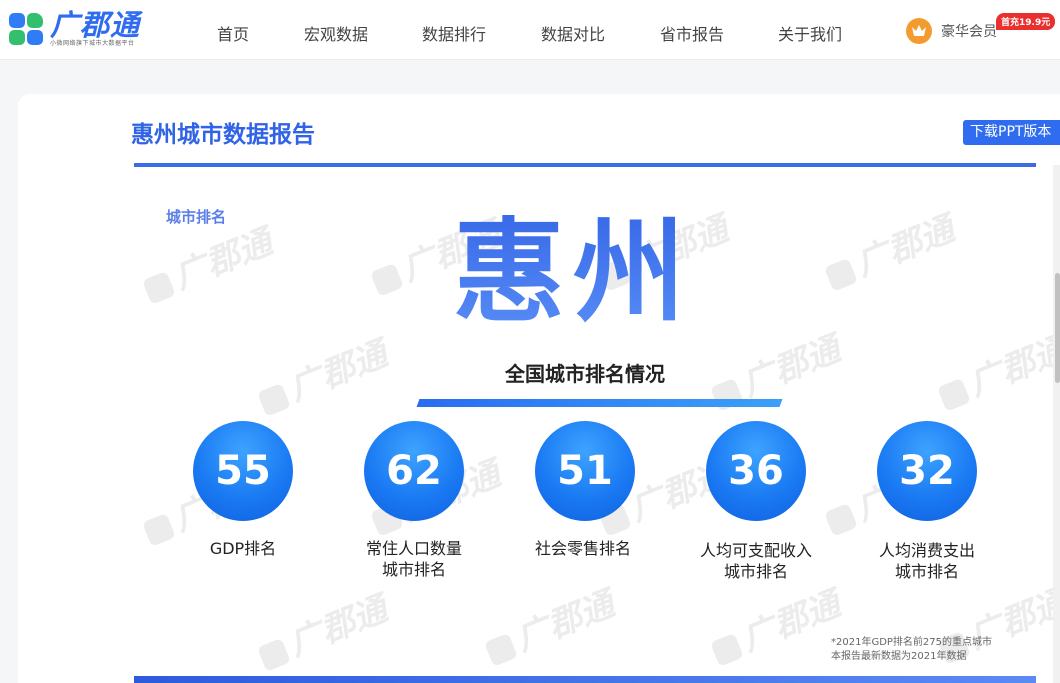 The image size is (1060, 683). Describe the element at coordinates (1056, 424) in the screenshot. I see `scrollbar-track` at that location.